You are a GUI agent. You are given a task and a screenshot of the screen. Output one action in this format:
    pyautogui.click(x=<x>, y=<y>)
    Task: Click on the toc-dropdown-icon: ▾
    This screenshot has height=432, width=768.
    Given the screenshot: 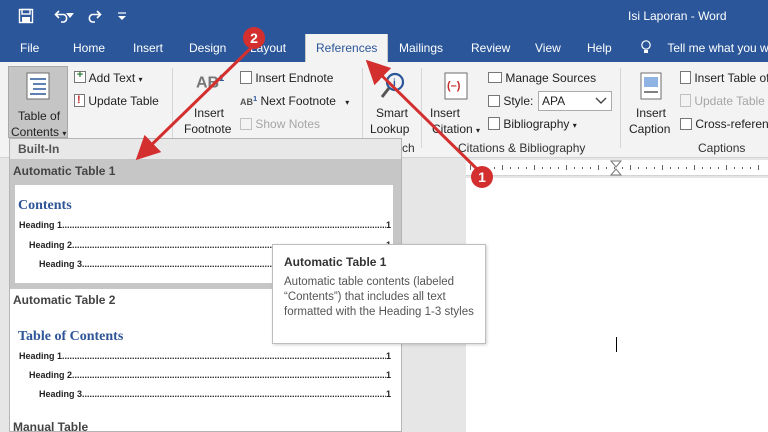 What is the action you would take?
    pyautogui.click(x=64, y=133)
    